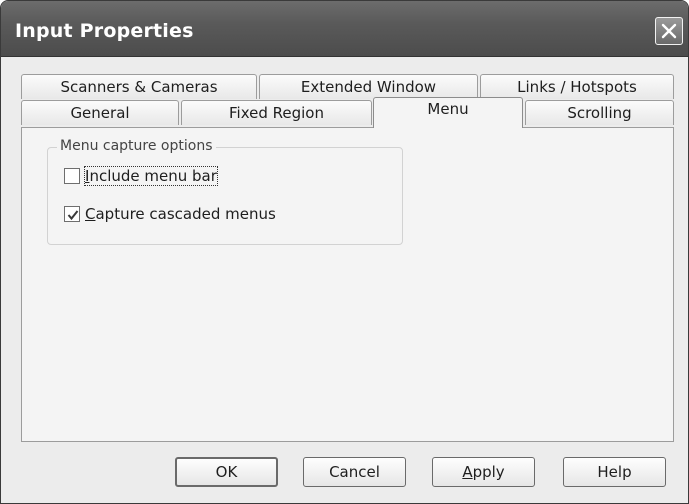 This screenshot has width=689, height=504. I want to click on capture-cascaded-menus-option: Capture cascaded menus, so click(170, 214).